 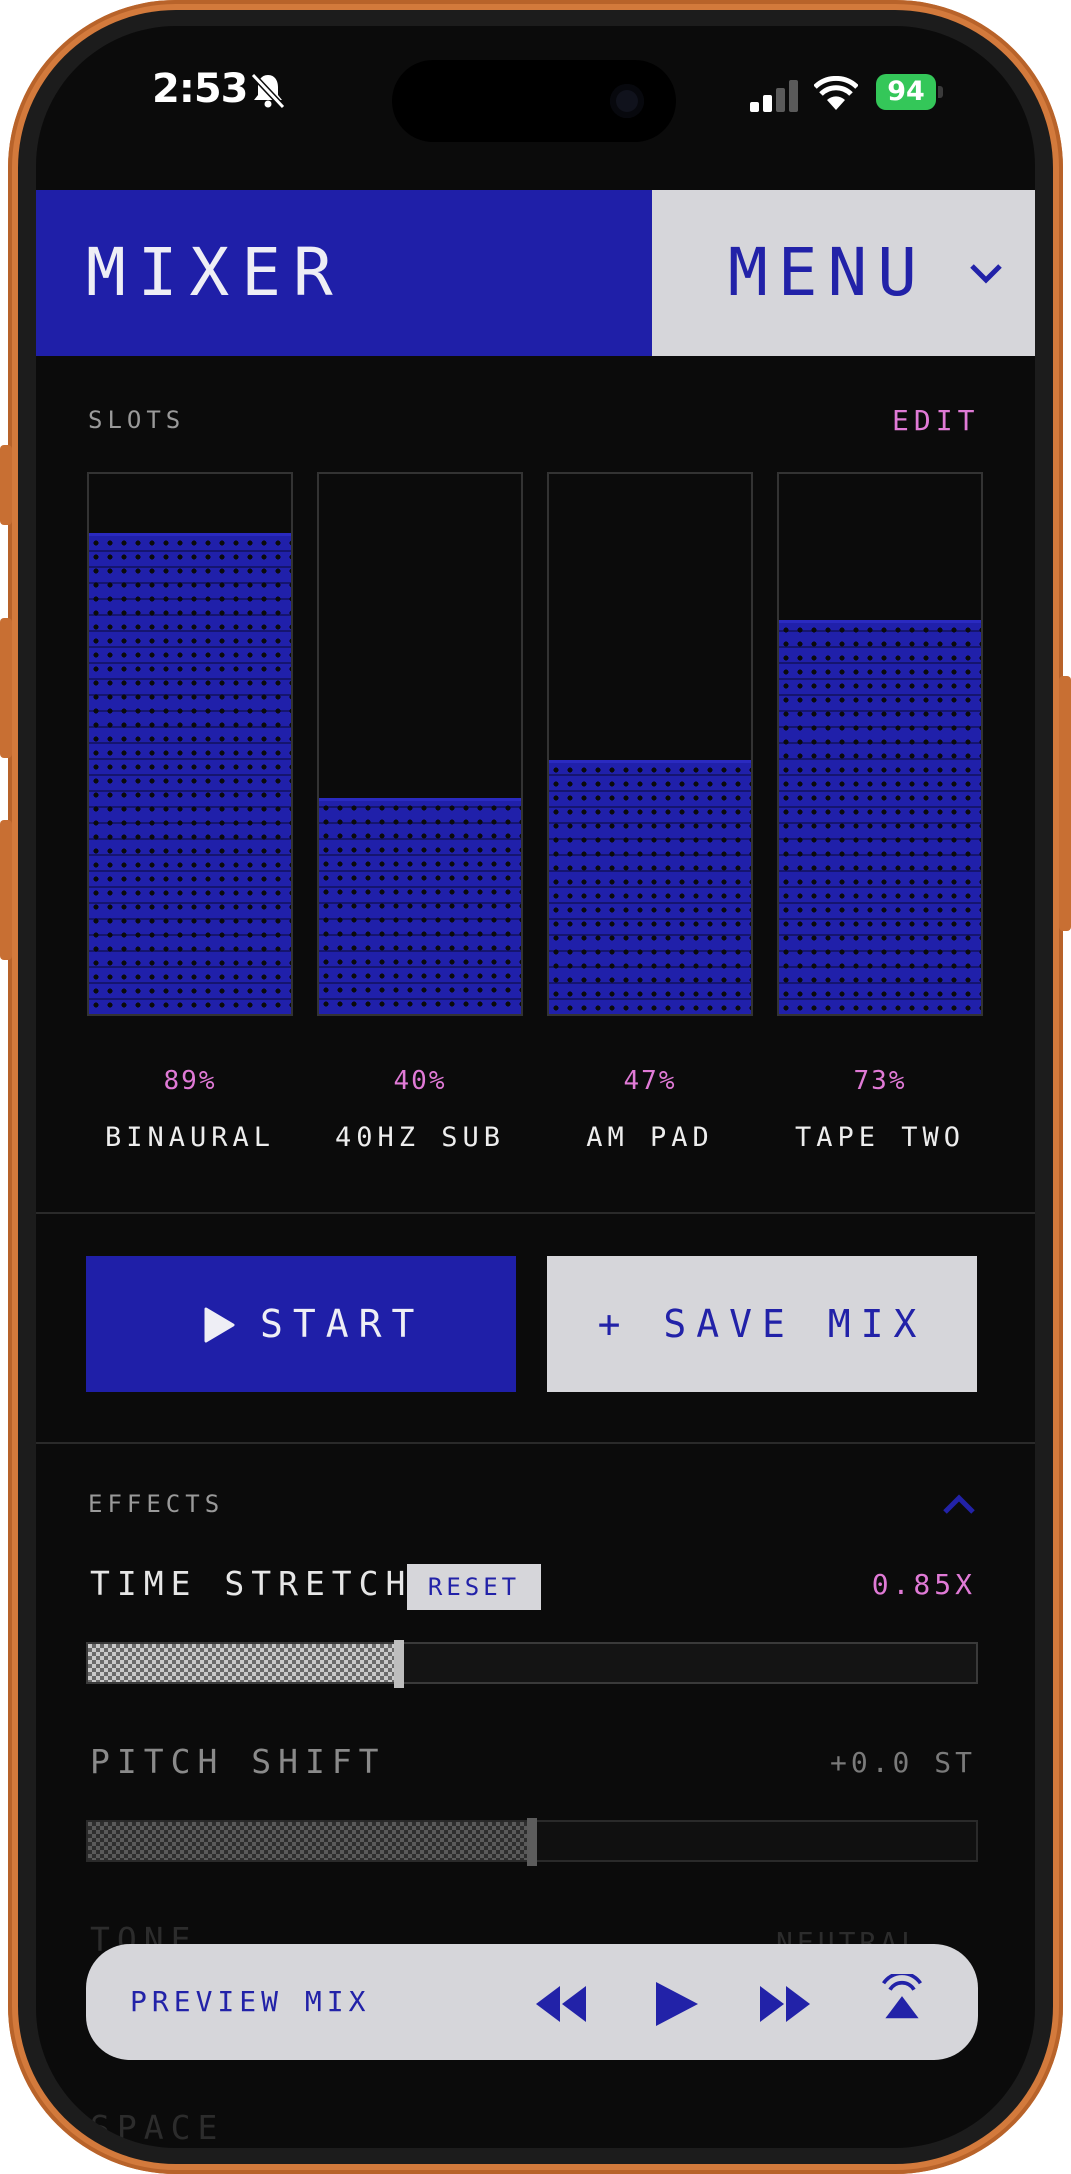 I want to click on menu-button: MENU, so click(x=843, y=273).